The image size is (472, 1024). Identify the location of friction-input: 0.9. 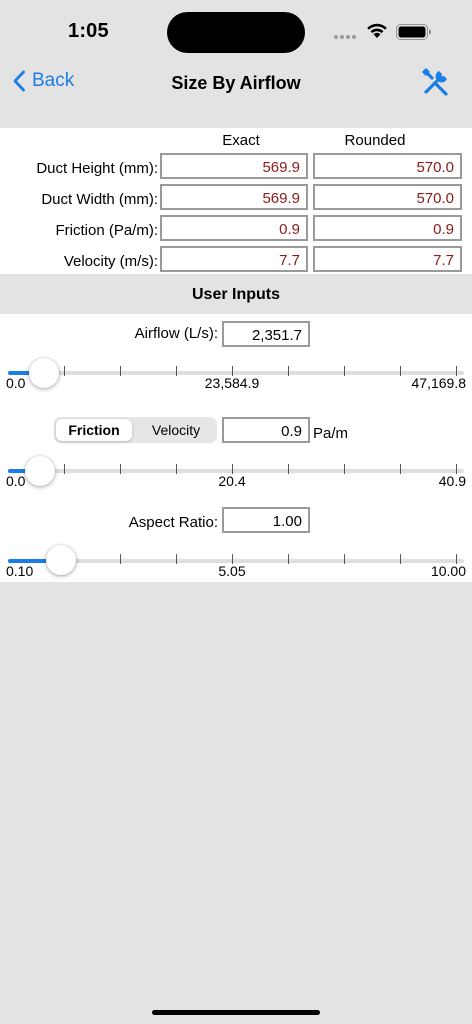
(266, 430).